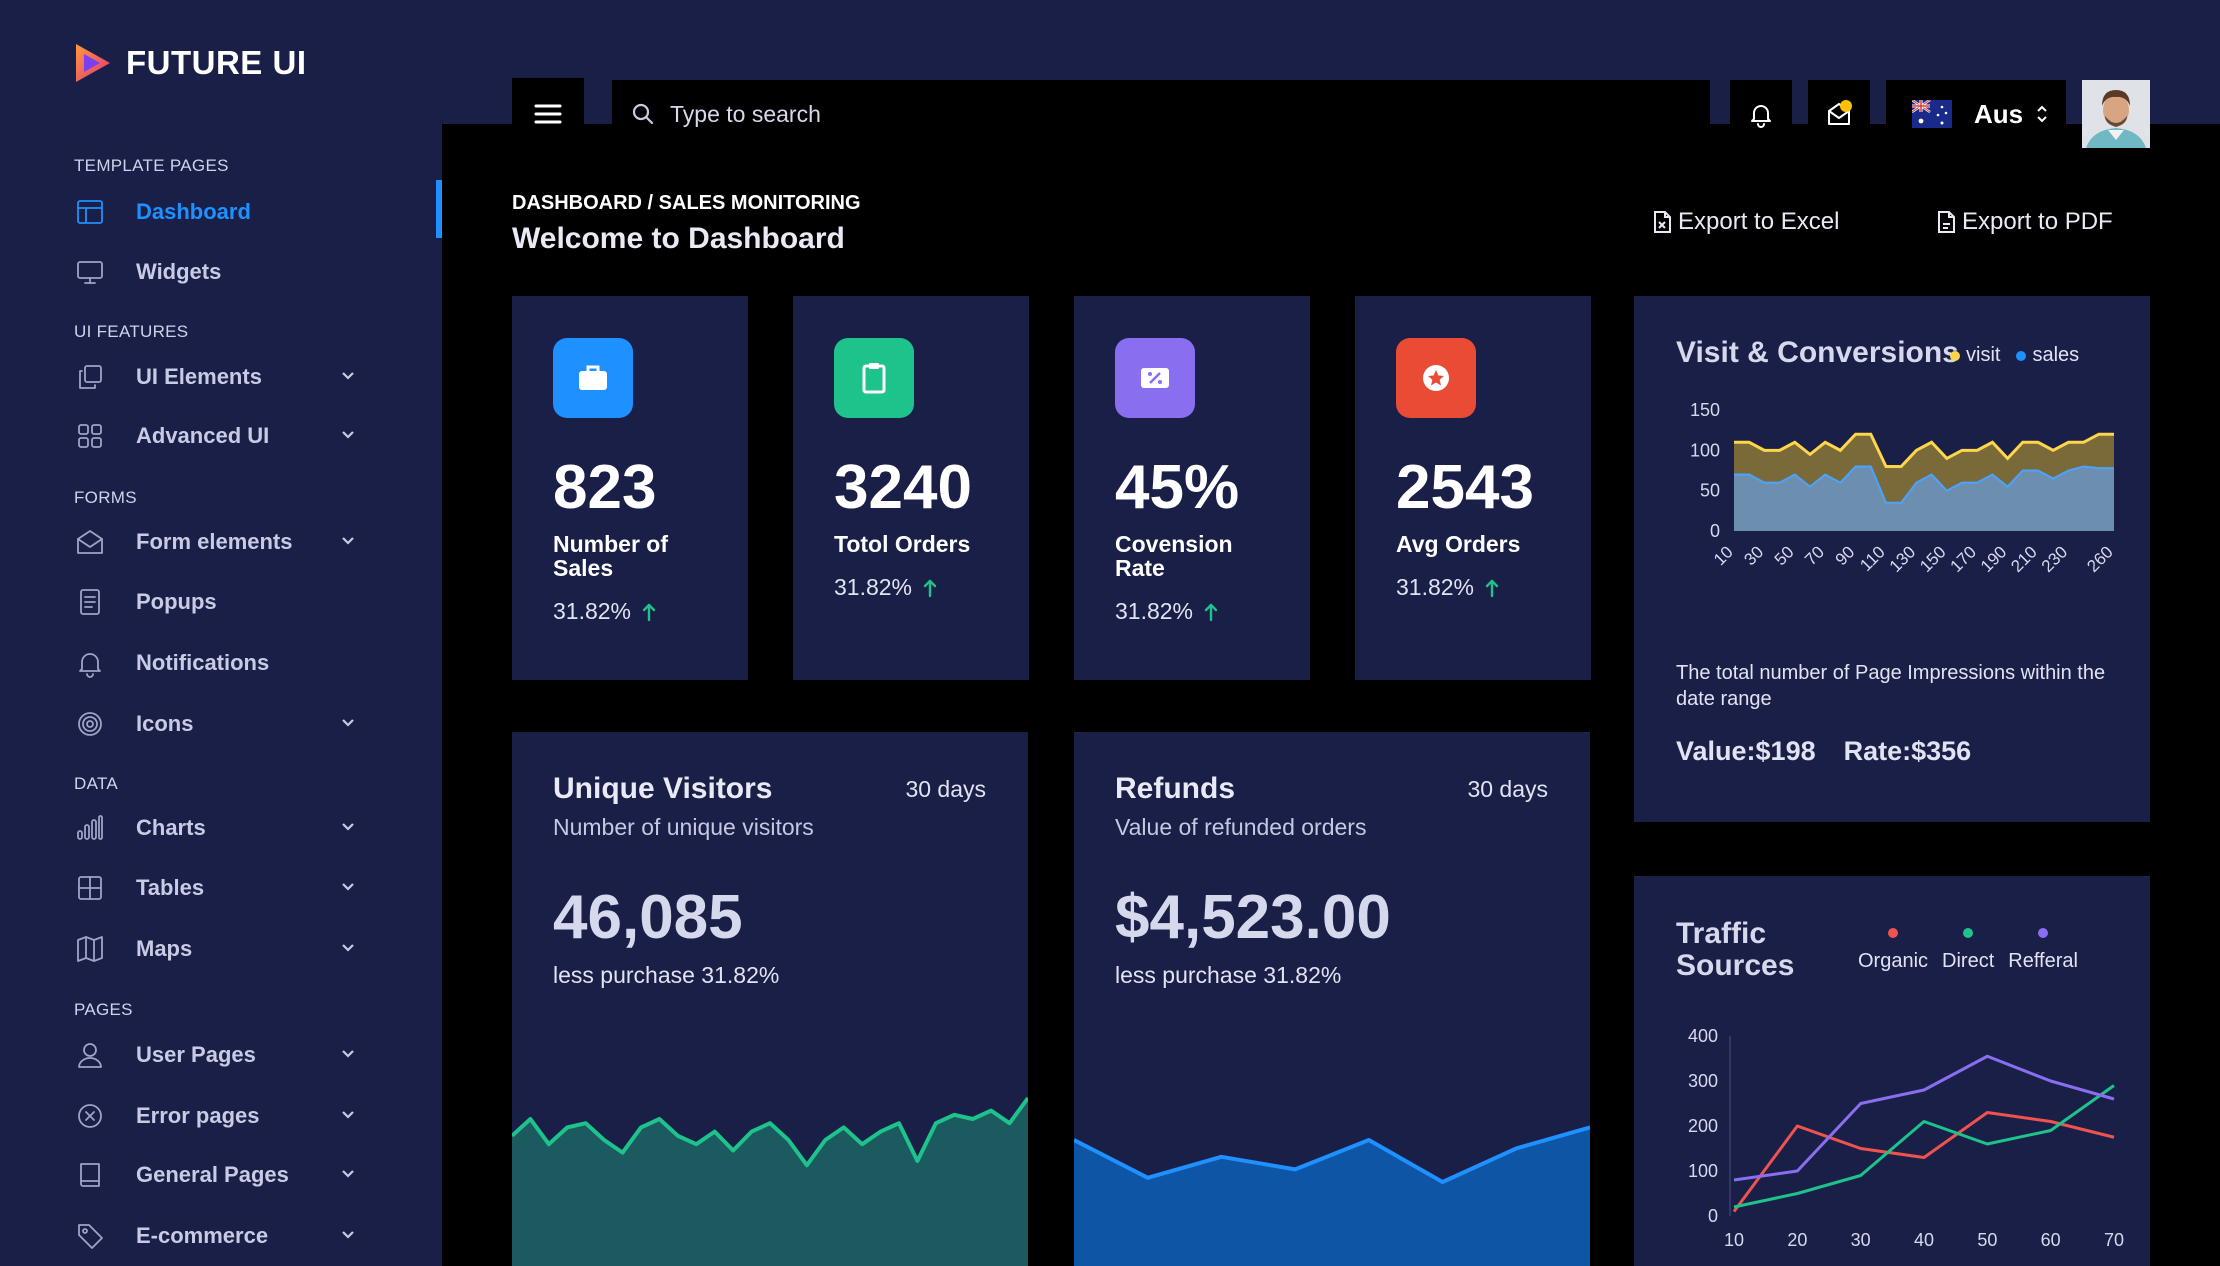 This screenshot has width=2220, height=1266. I want to click on stat-value: 2543, so click(1465, 487).